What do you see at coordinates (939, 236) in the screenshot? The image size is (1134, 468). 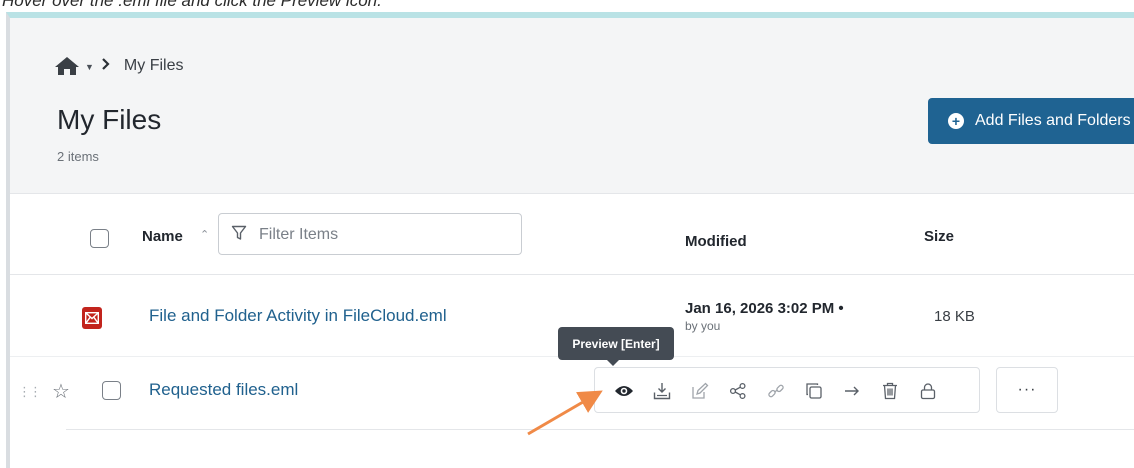 I see `column-size-header: Size` at bounding box center [939, 236].